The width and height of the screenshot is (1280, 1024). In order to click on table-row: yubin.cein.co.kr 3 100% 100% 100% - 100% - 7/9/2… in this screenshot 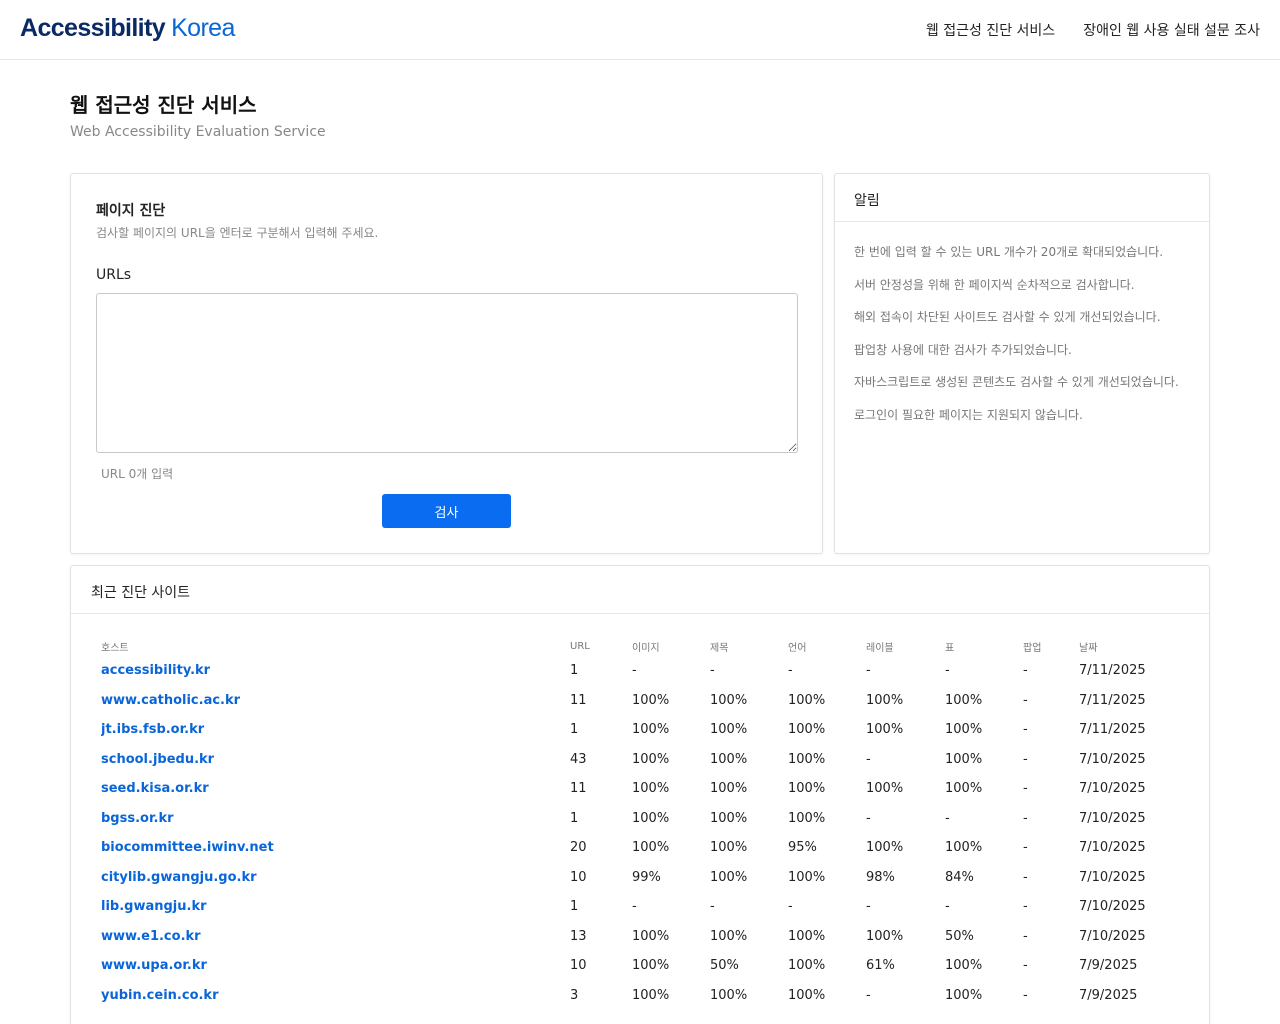, I will do `click(641, 996)`.